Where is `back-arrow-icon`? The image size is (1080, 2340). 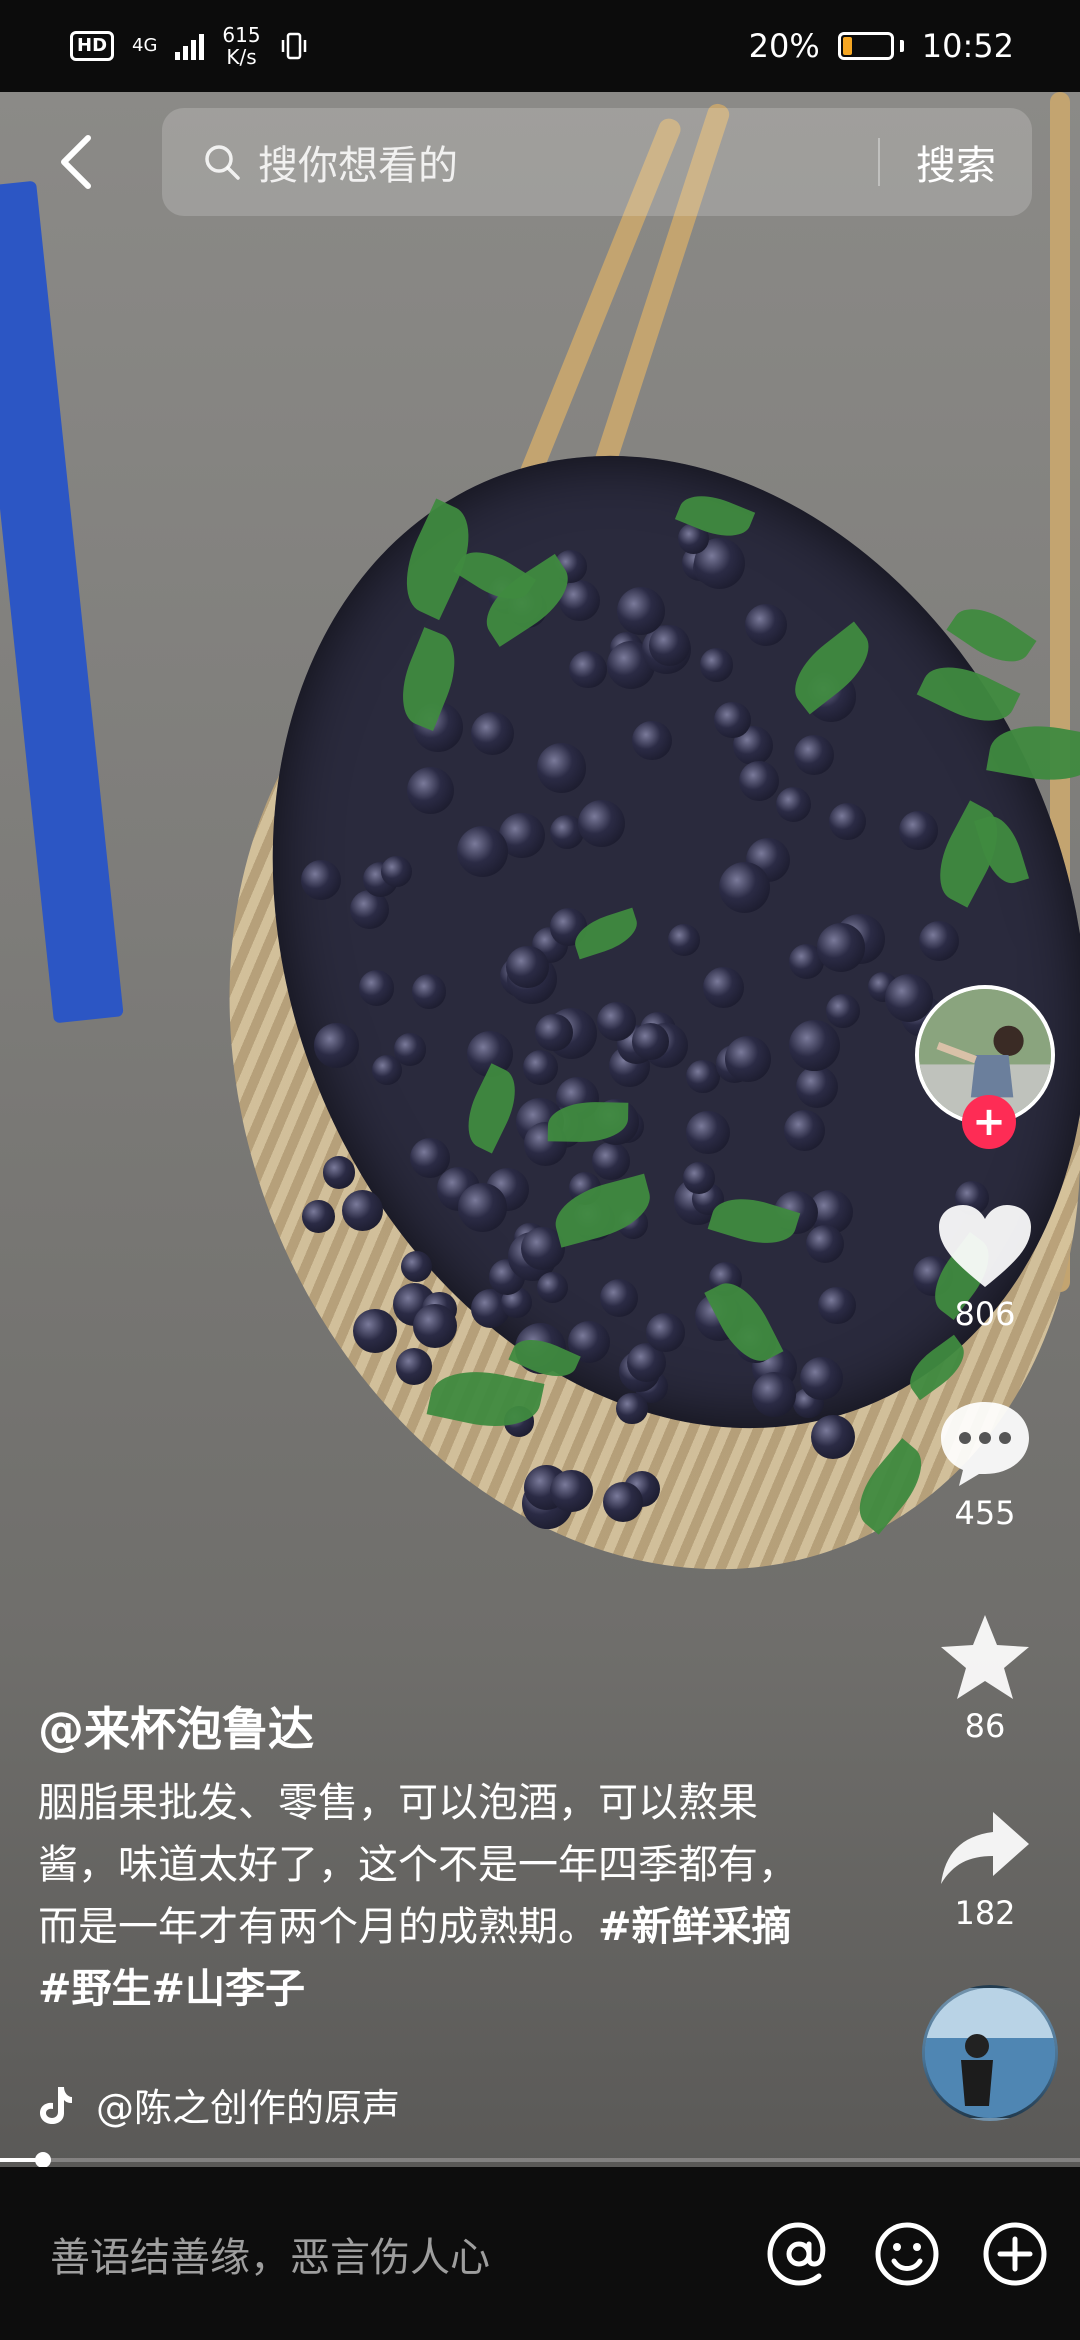 back-arrow-icon is located at coordinates (76, 162).